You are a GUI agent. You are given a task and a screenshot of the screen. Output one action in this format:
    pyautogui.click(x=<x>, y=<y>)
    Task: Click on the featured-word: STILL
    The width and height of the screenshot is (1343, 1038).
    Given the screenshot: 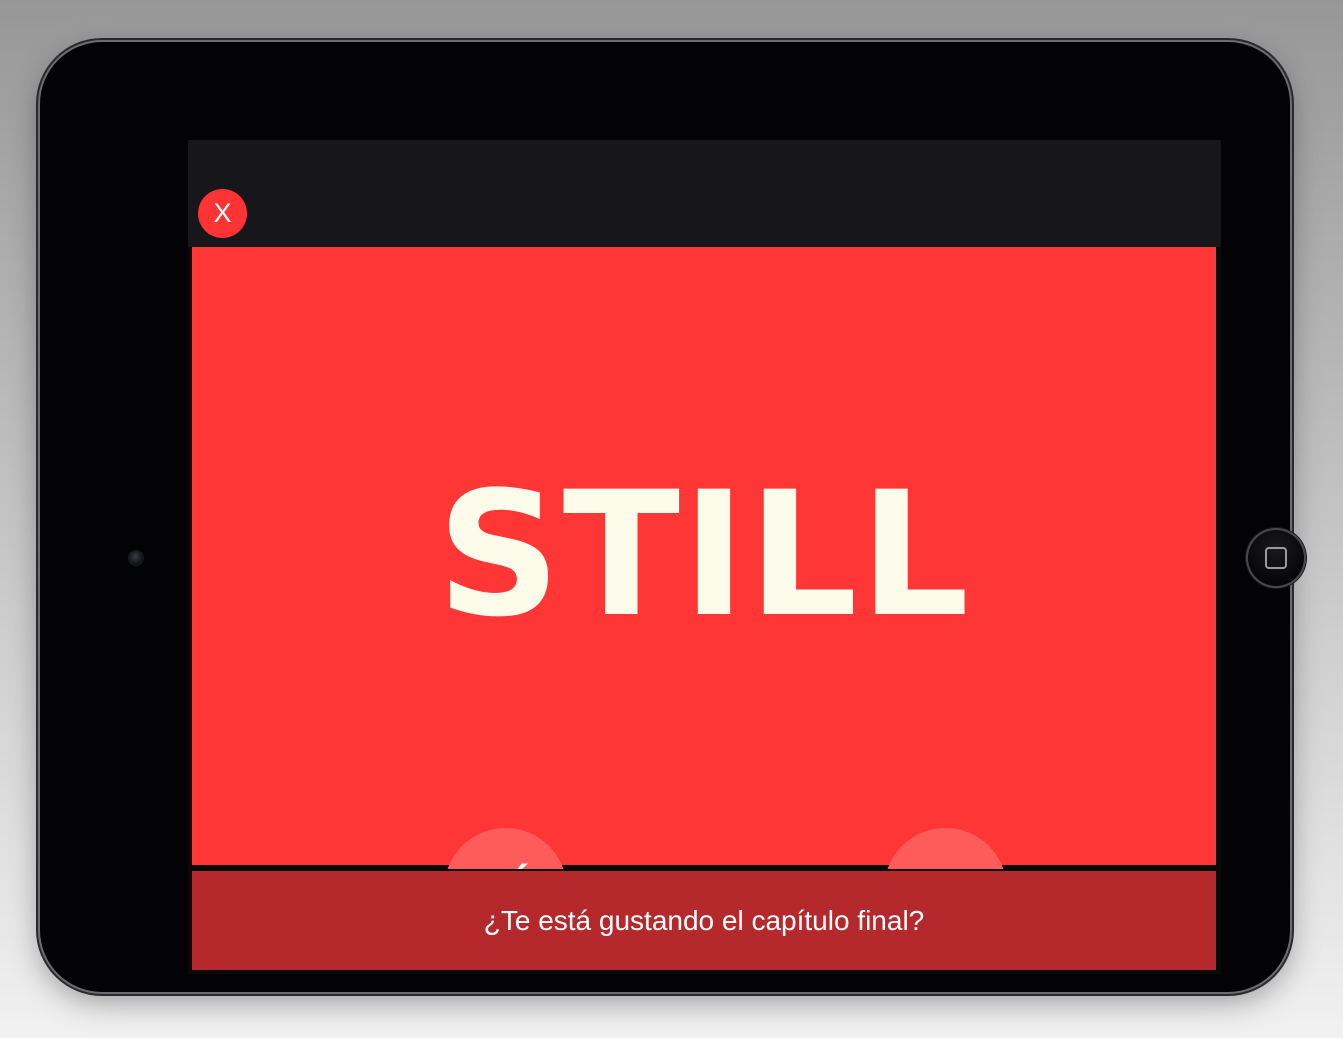 What is the action you would take?
    pyautogui.click(x=704, y=554)
    